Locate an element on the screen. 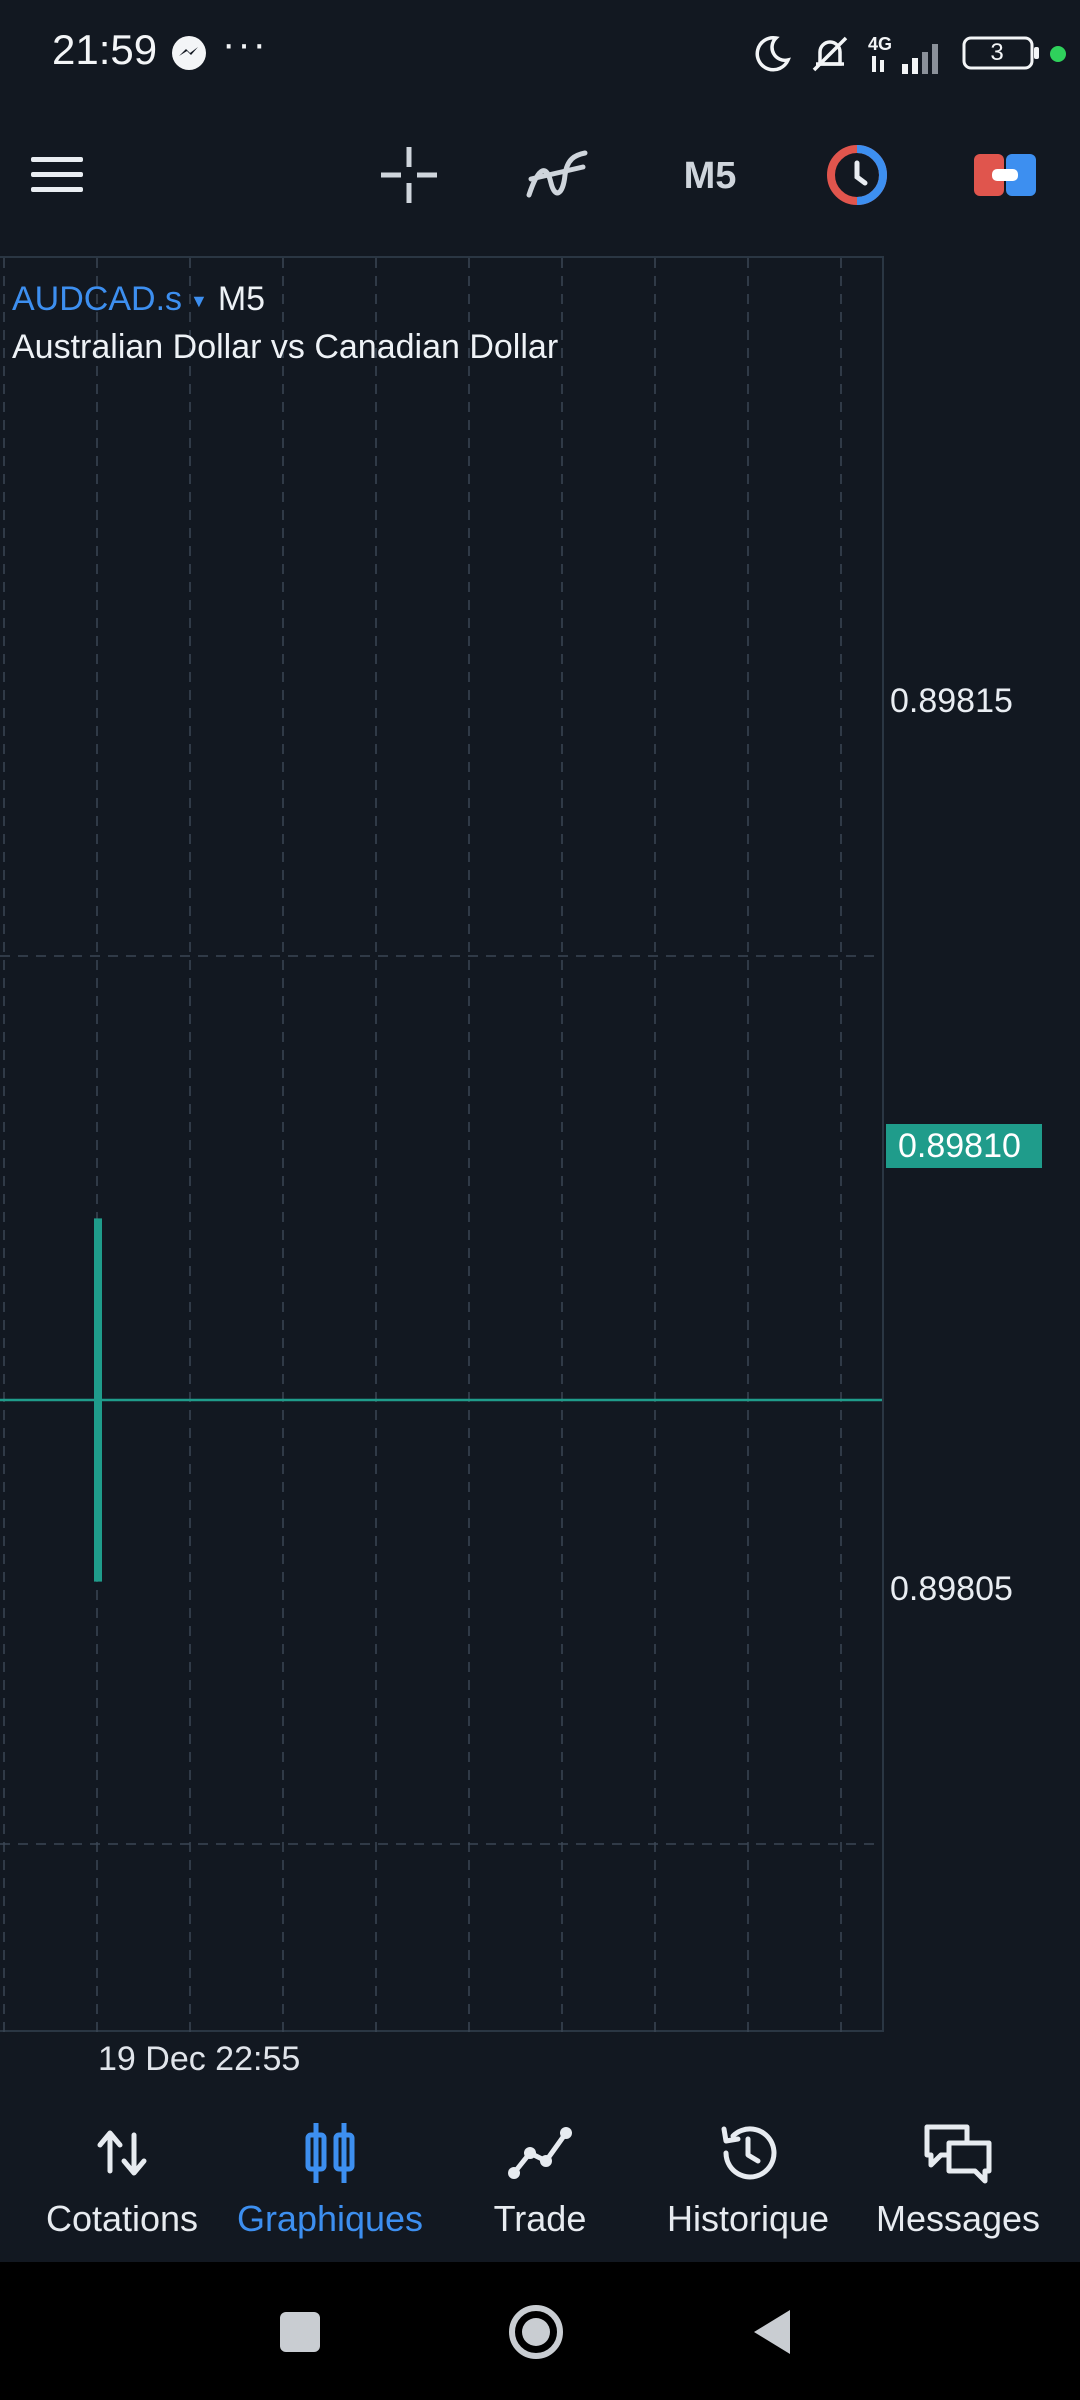 Image resolution: width=1080 pixels, height=2400 pixels. nav-tab-historique: Historique is located at coordinates (748, 2181).